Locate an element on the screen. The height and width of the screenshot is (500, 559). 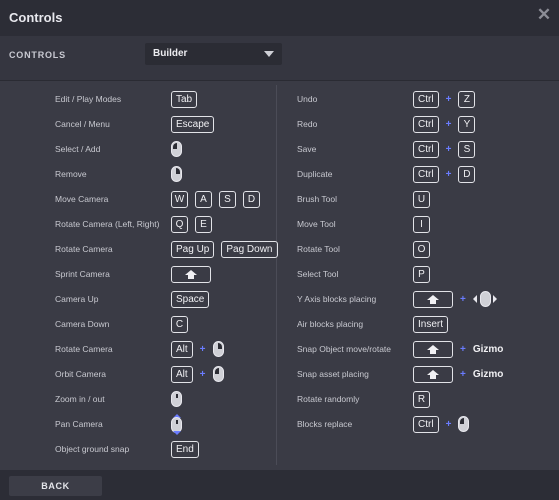
chevron-down-icon is located at coordinates (269, 54).